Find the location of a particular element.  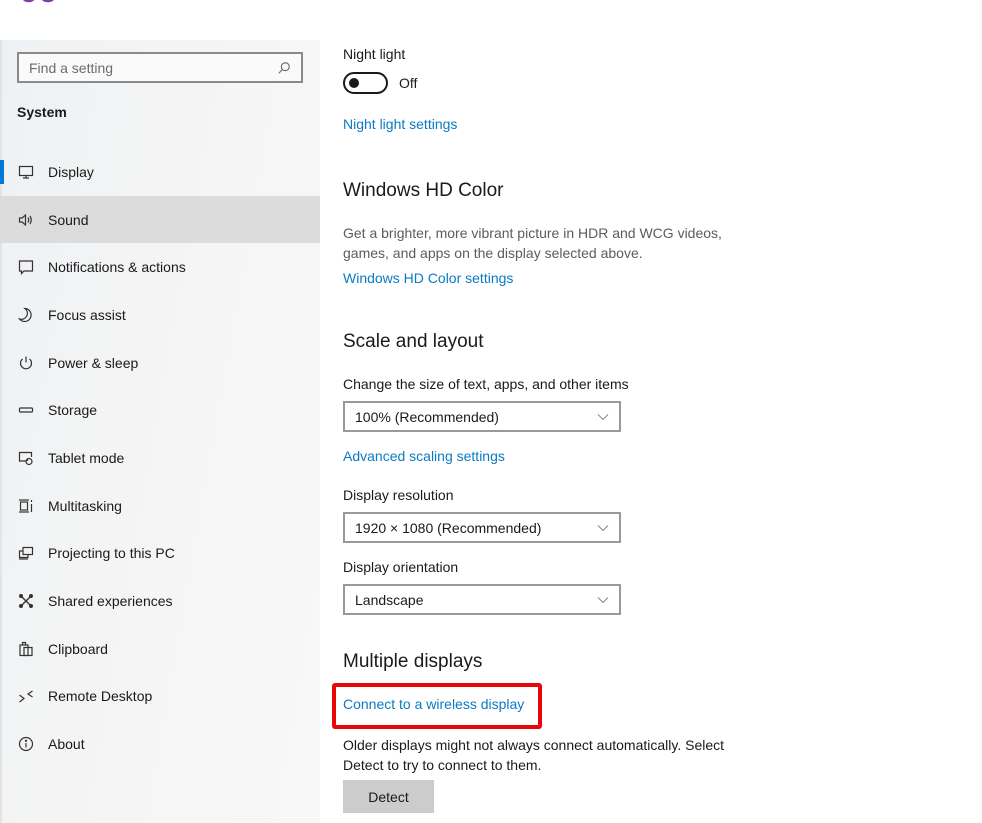

toggle-knob is located at coordinates (354, 83).